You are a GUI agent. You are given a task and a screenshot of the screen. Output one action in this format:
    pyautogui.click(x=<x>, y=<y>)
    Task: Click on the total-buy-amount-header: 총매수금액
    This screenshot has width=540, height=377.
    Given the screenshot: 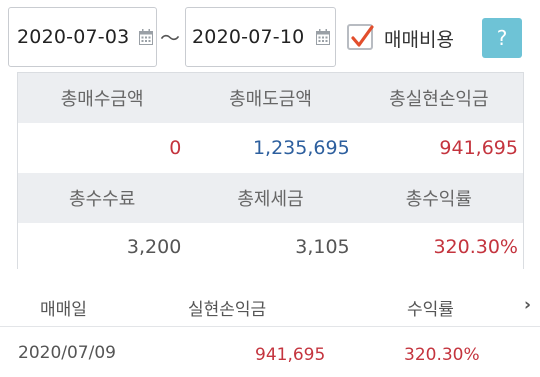 What is the action you would take?
    pyautogui.click(x=102, y=99)
    